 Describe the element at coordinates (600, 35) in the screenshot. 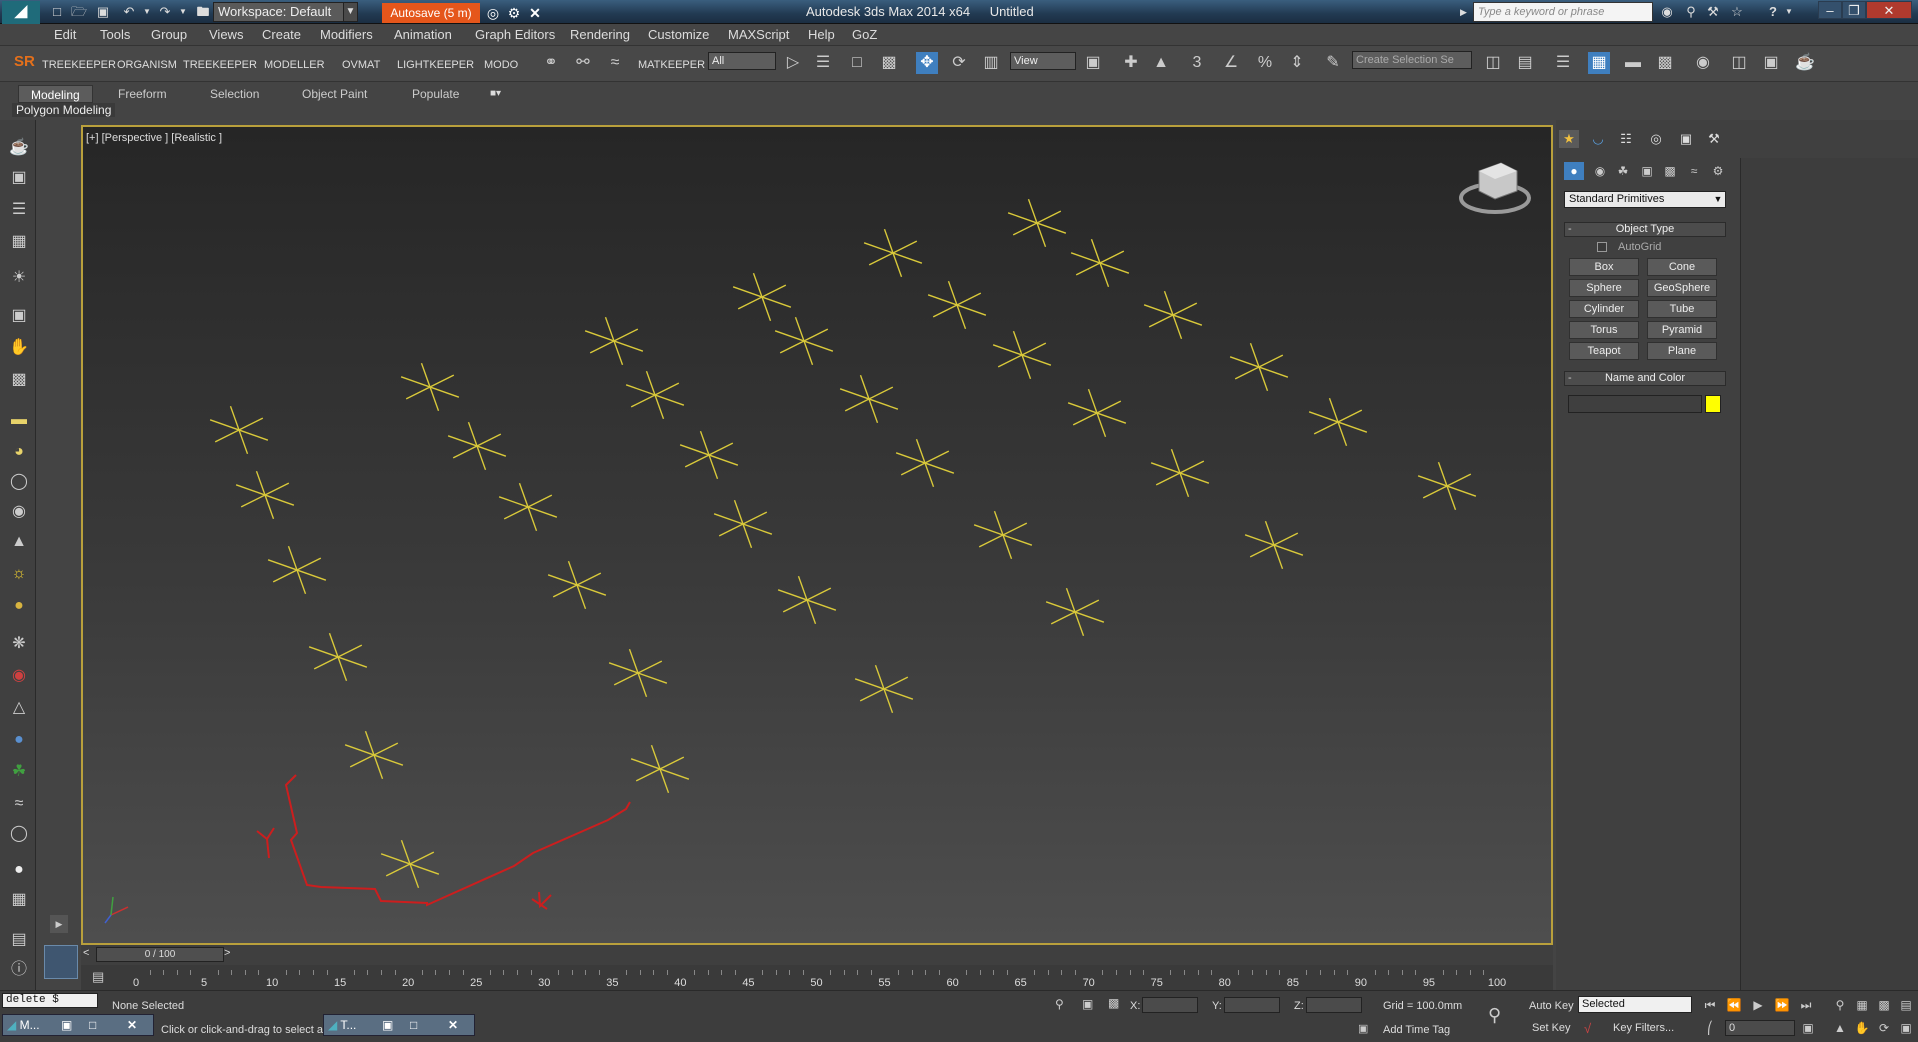

I see `menu-rendering: Rendering` at that location.